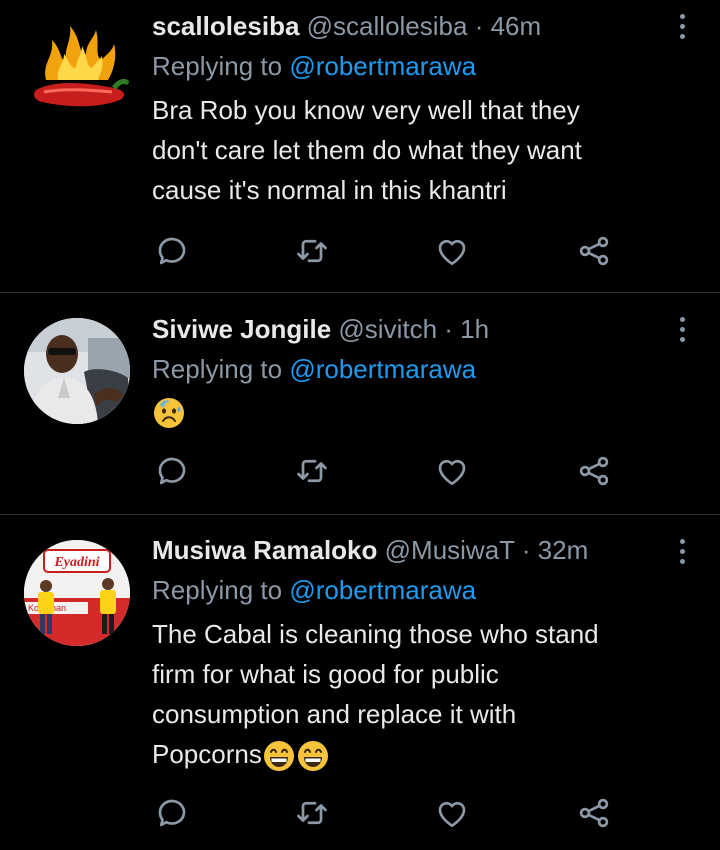  What do you see at coordinates (466, 329) in the screenshot?
I see `timestamp: · 1h` at bounding box center [466, 329].